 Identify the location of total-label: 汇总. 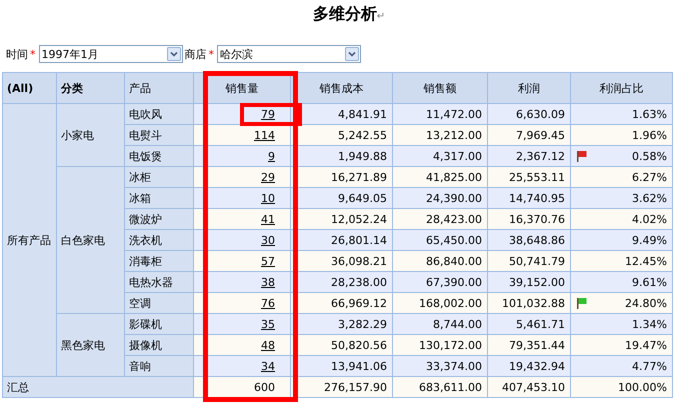
(98, 387).